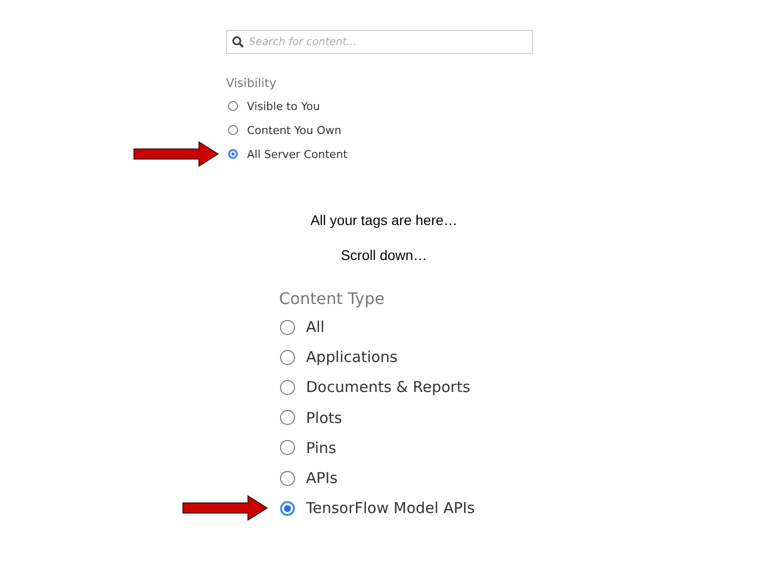 The height and width of the screenshot is (576, 768). What do you see at coordinates (251, 83) in the screenshot?
I see `section-heading: Visibility` at bounding box center [251, 83].